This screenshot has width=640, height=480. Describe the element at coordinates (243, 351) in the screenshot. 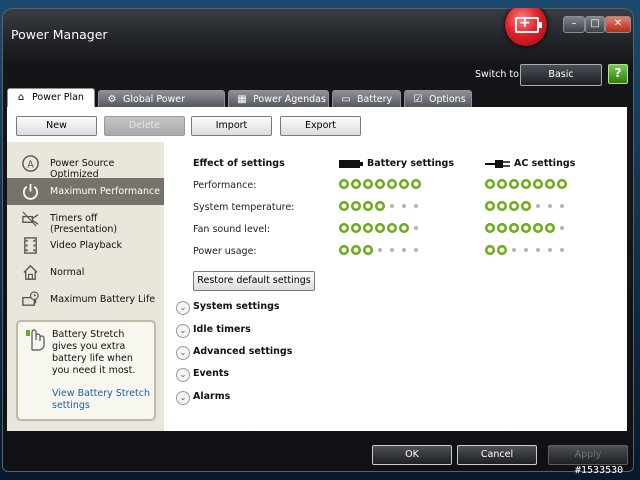

I see `section-title: Advanced settings` at that location.